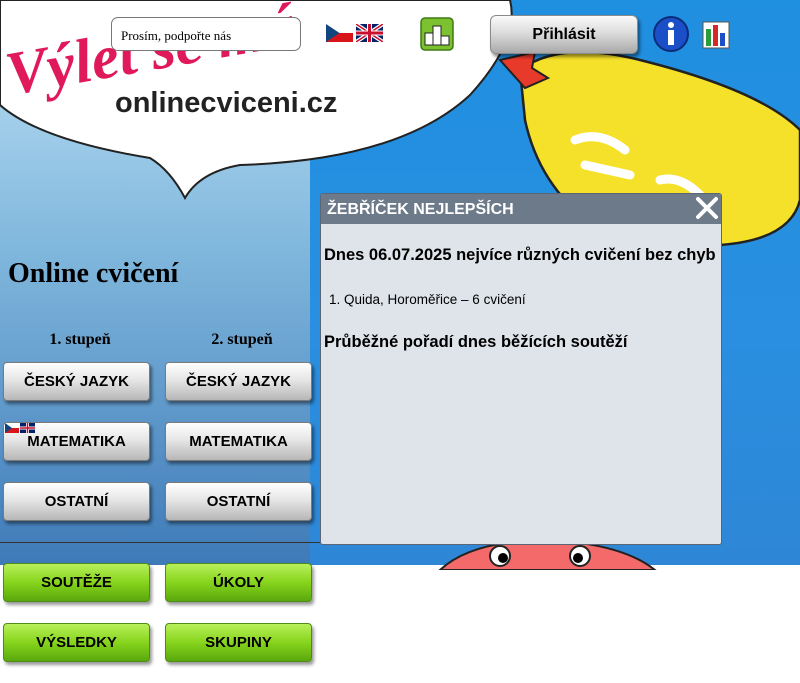 Image resolution: width=800 pixels, height=683 pixels. What do you see at coordinates (226, 103) in the screenshot?
I see `logo-site: onlinecviceni.cz` at bounding box center [226, 103].